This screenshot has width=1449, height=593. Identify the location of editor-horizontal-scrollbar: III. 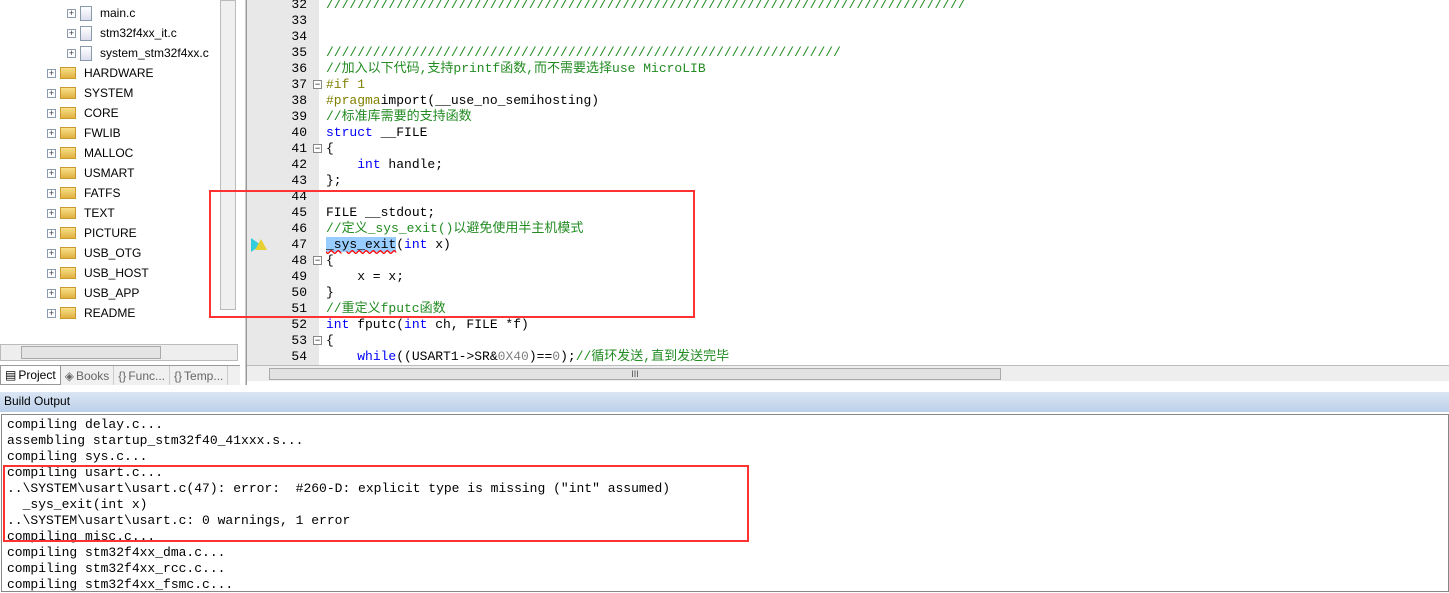
(848, 373).